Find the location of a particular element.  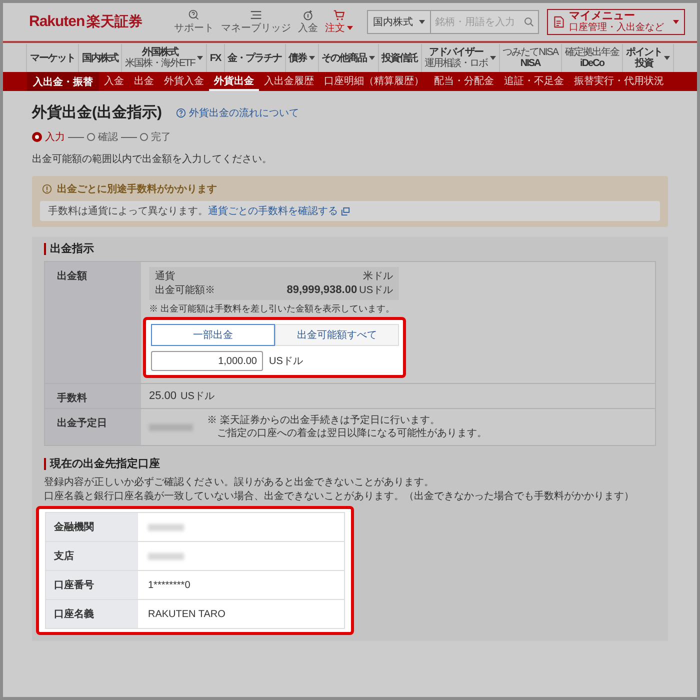

search-field: 銘柄・用語を入力 is located at coordinates (485, 22).